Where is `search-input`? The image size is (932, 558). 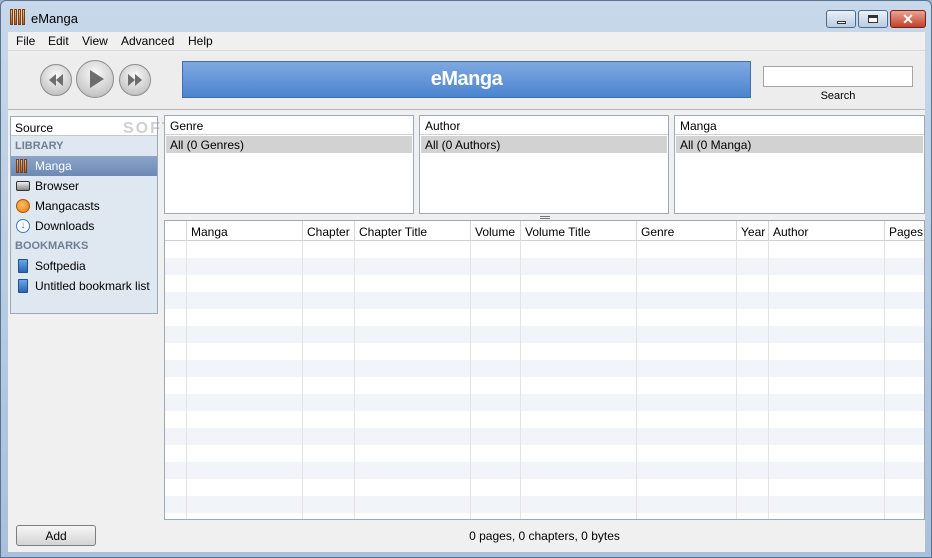
search-input is located at coordinates (838, 76).